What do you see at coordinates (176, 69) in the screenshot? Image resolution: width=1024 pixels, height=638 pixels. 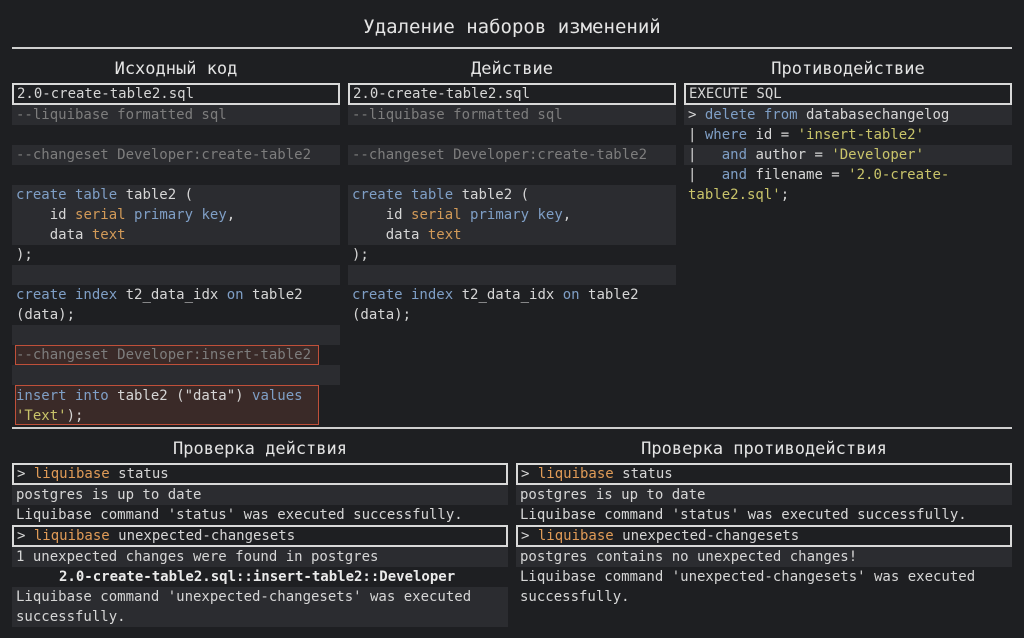 I see `column-source-title: Исходный код` at bounding box center [176, 69].